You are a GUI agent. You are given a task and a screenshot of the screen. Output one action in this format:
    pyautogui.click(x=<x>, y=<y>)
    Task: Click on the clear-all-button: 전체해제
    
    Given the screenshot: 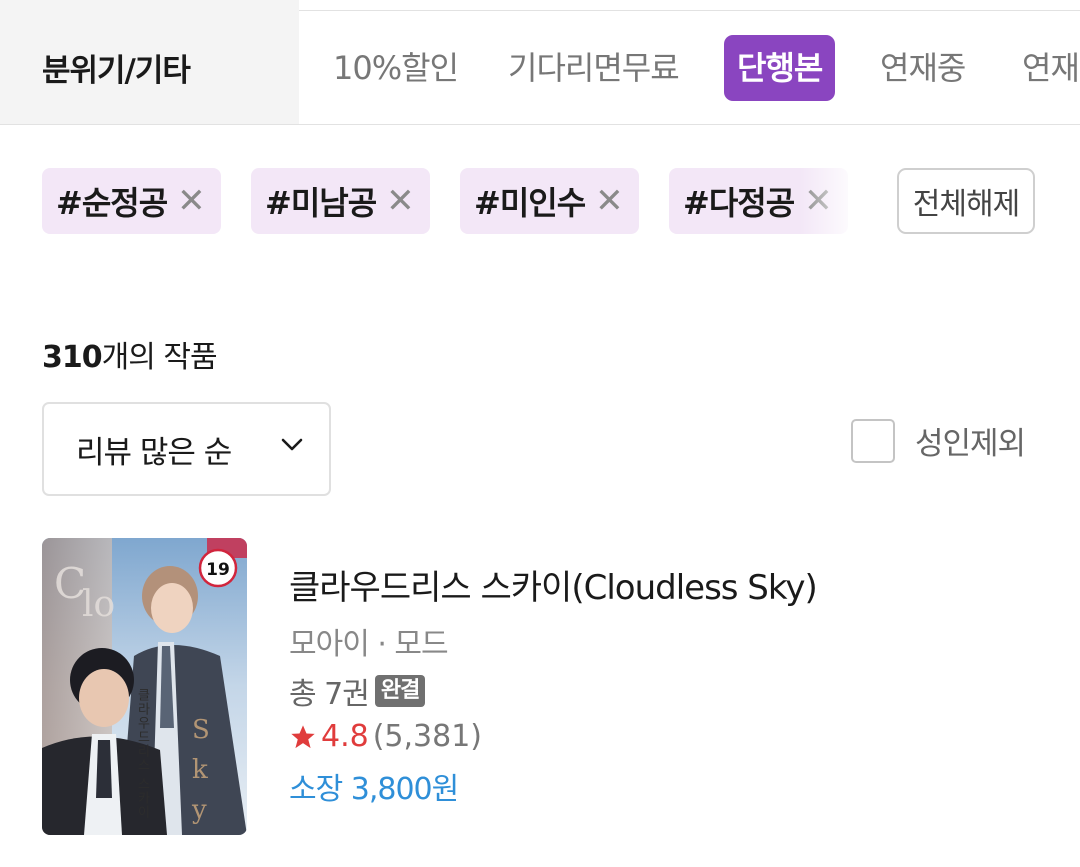 What is the action you would take?
    pyautogui.click(x=966, y=201)
    